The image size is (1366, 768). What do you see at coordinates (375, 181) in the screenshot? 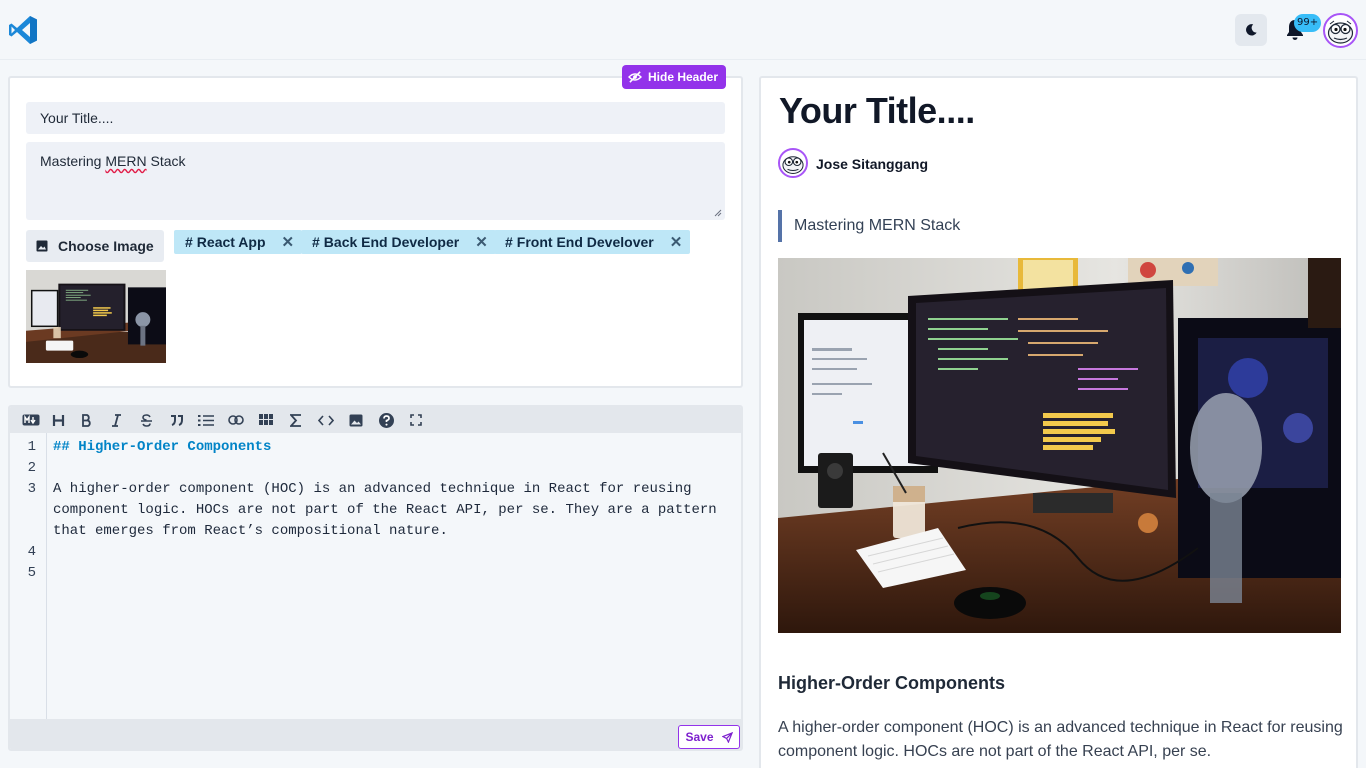
I see `subtitle-textarea: Mastering MERN Stack` at bounding box center [375, 181].